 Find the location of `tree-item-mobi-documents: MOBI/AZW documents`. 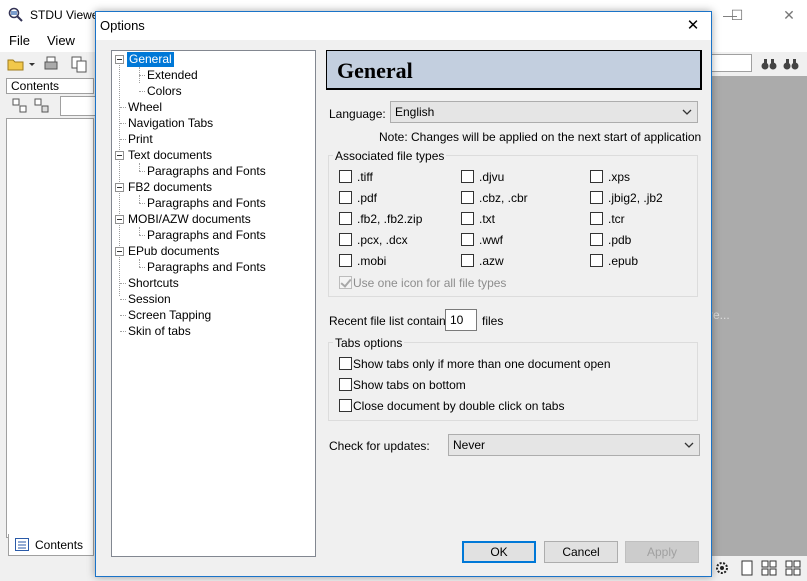

tree-item-mobi-documents: MOBI/AZW documents is located at coordinates (189, 219).